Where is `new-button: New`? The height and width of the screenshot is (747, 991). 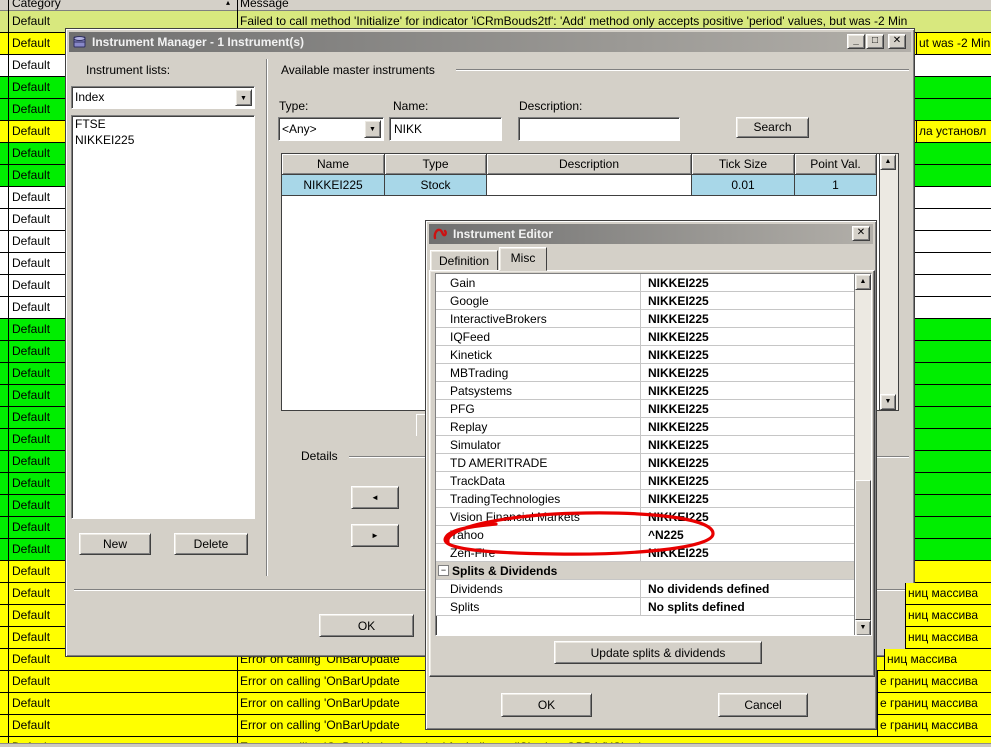
new-button: New is located at coordinates (115, 544).